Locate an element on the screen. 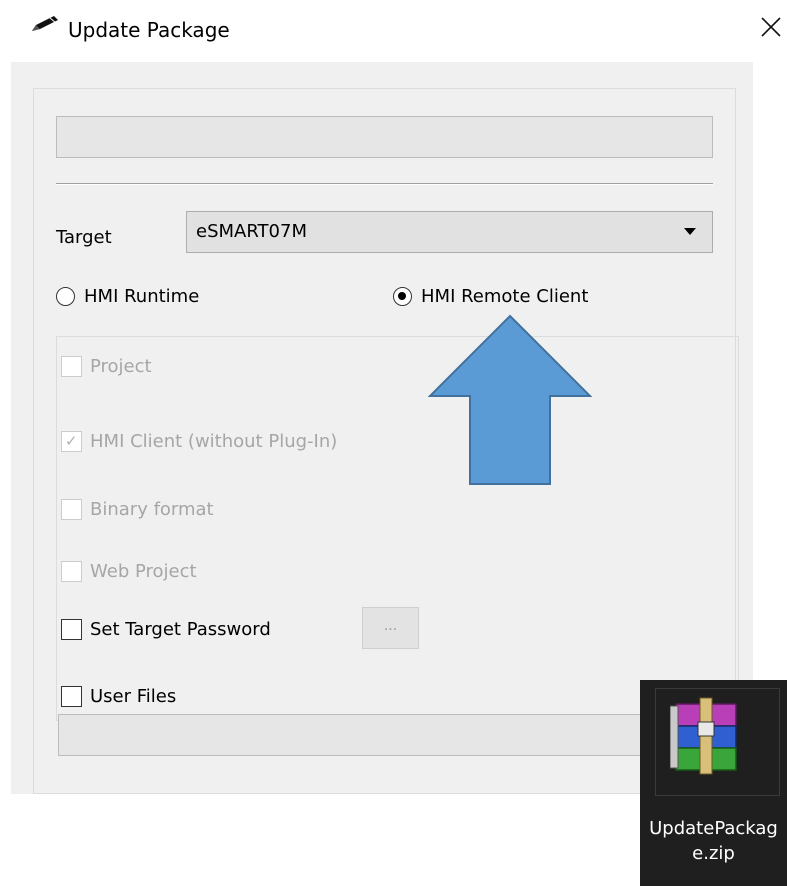  target-label: Target is located at coordinates (84, 237).